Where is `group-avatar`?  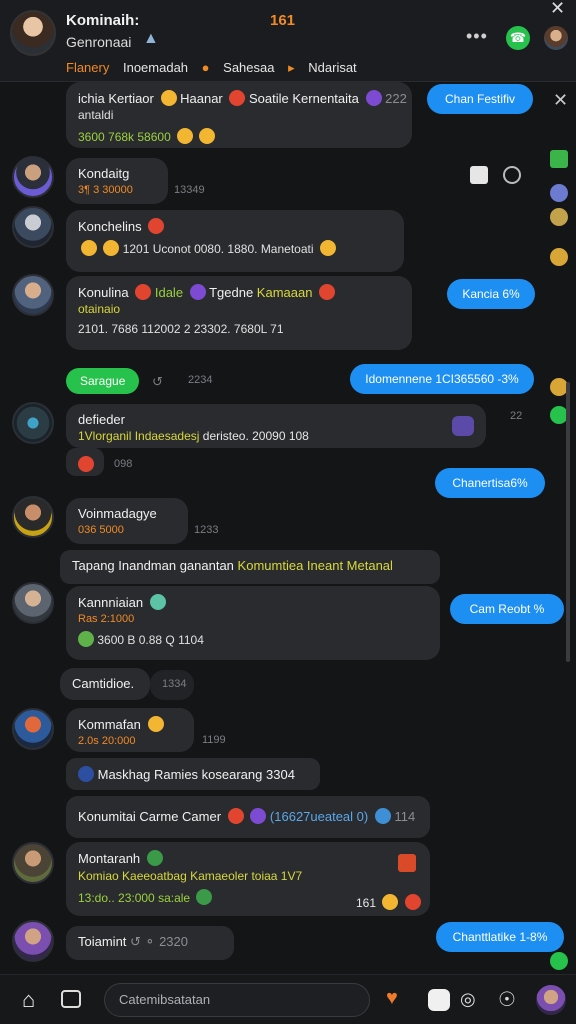 group-avatar is located at coordinates (33, 33).